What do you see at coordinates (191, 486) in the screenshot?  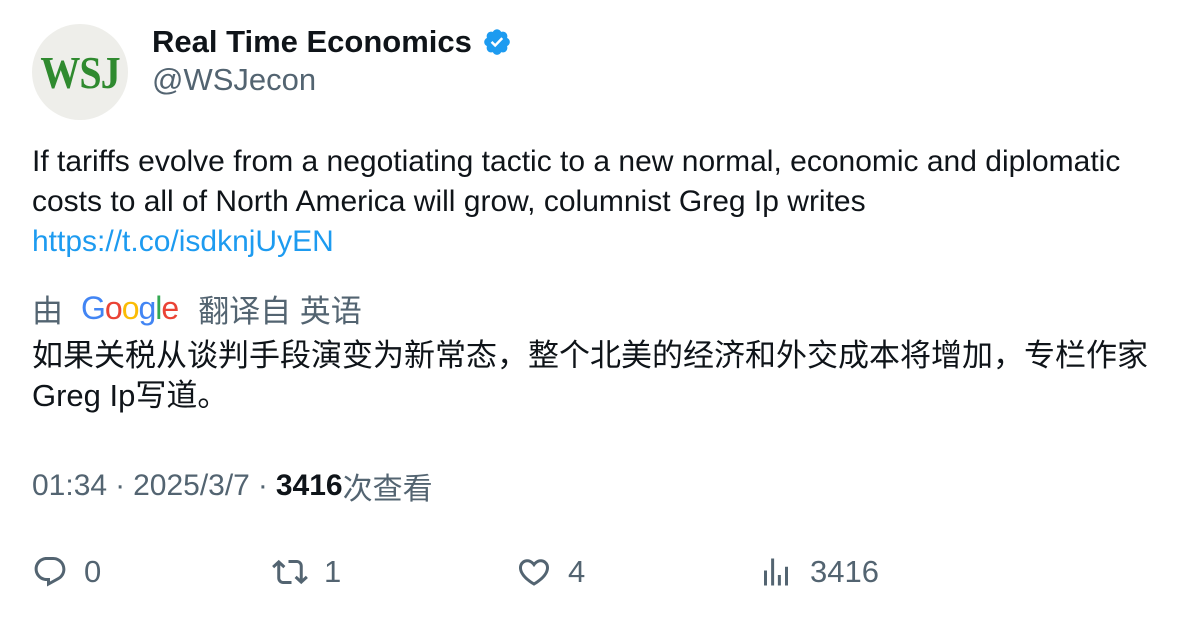 I see `tweet-date: 2025/3/7` at bounding box center [191, 486].